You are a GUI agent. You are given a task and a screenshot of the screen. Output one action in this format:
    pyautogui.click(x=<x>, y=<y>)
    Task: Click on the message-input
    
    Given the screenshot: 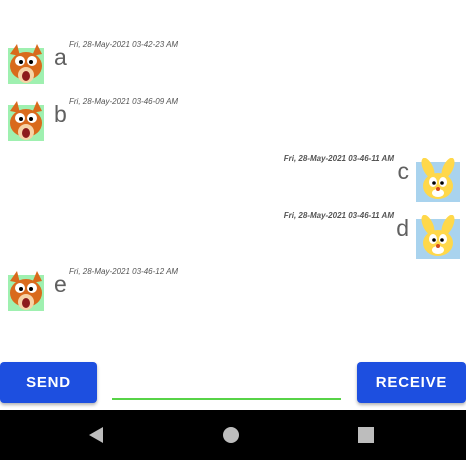 What is the action you would take?
    pyautogui.click(x=226, y=386)
    